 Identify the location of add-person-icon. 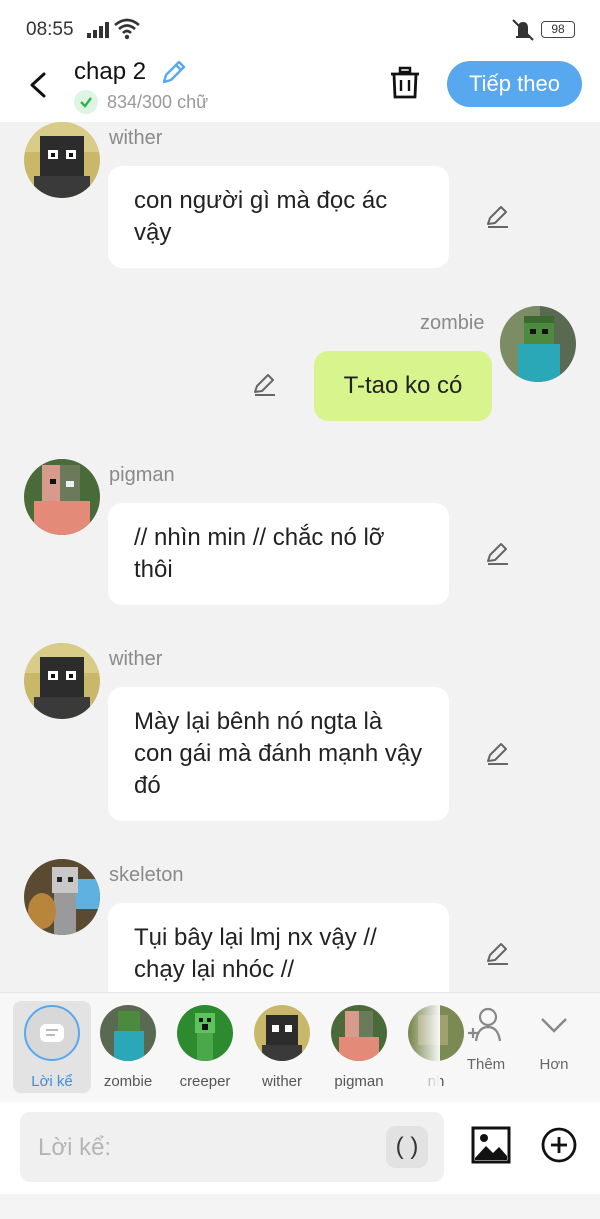
(485, 1024).